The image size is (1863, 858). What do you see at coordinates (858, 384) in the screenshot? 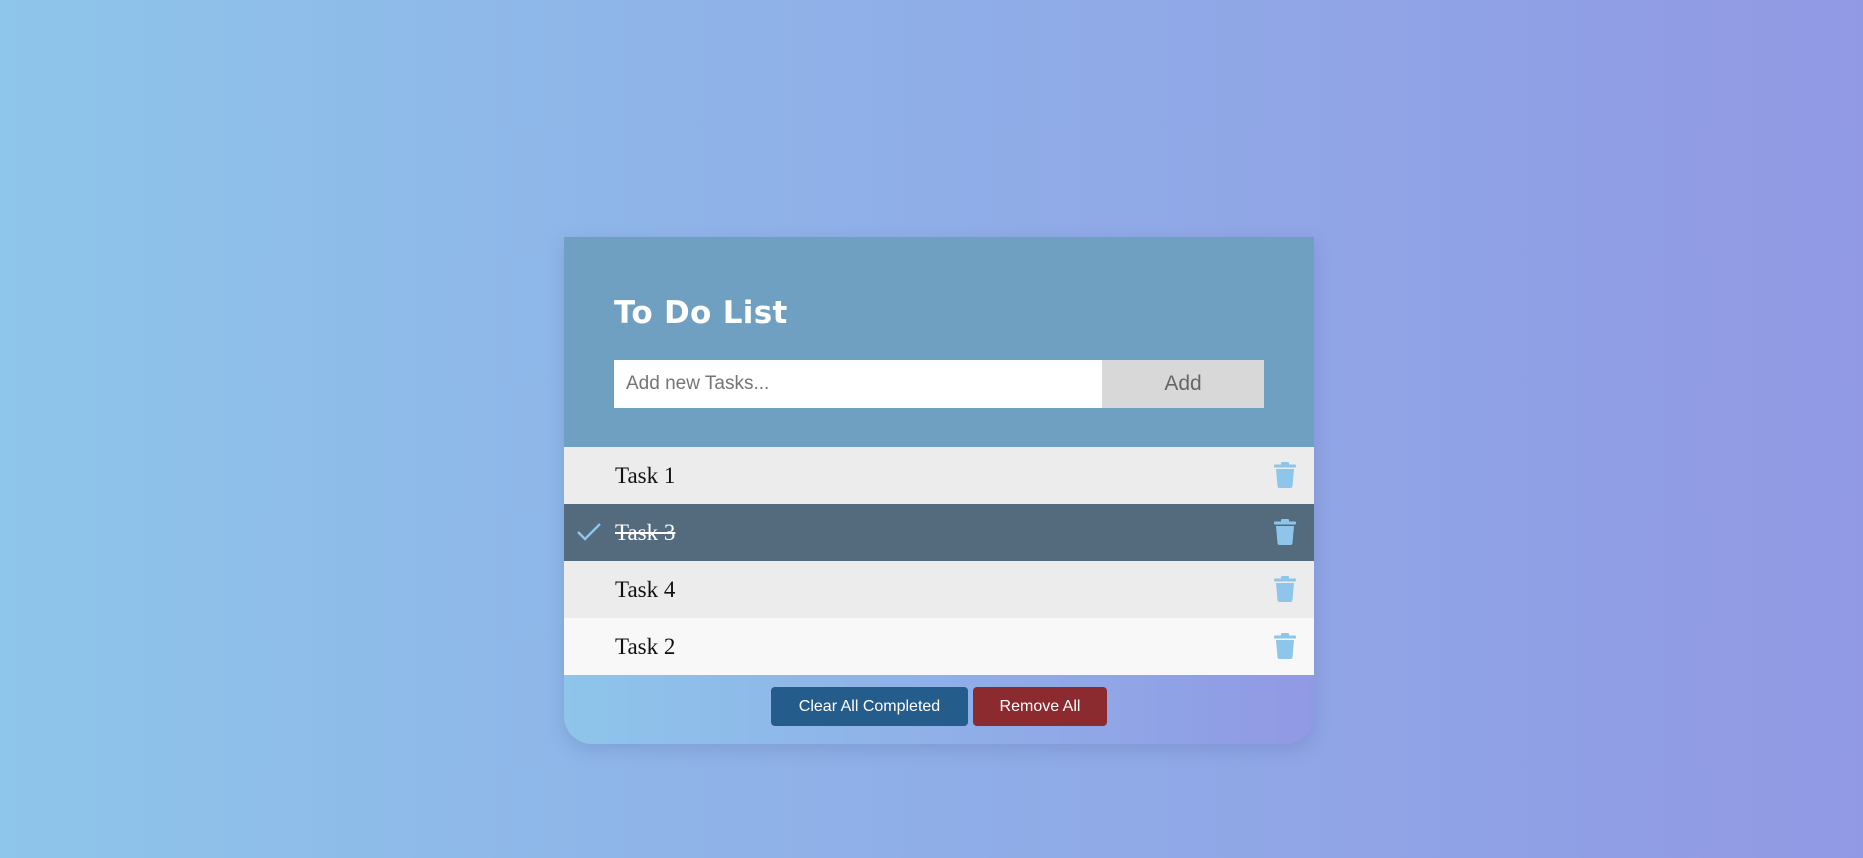
I see `new-task-input` at bounding box center [858, 384].